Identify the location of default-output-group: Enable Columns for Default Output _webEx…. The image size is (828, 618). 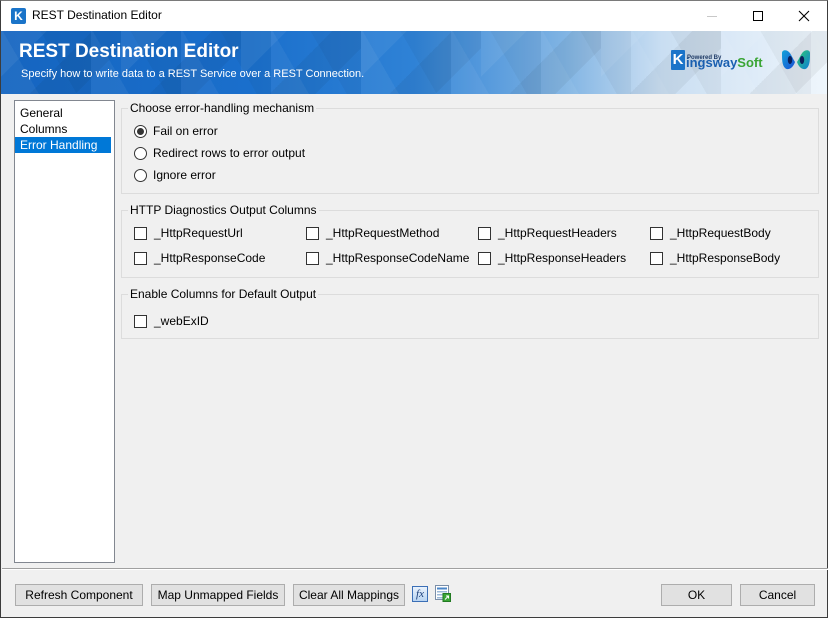
(470, 313).